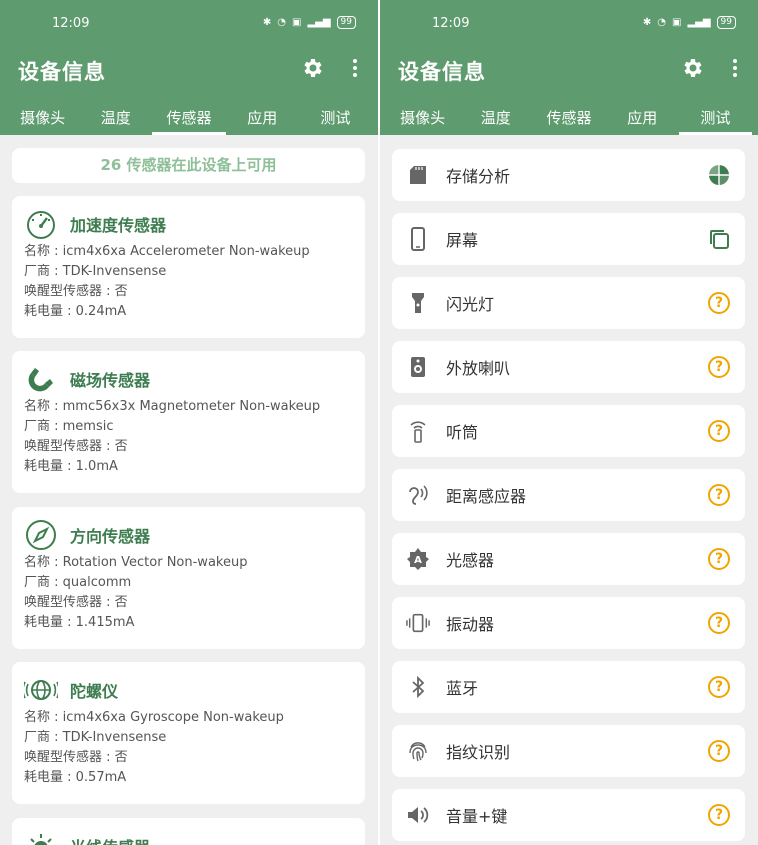 The image size is (758, 845). What do you see at coordinates (568, 495) in the screenshot?
I see `test-item-proximity: 距离感应器 ?` at bounding box center [568, 495].